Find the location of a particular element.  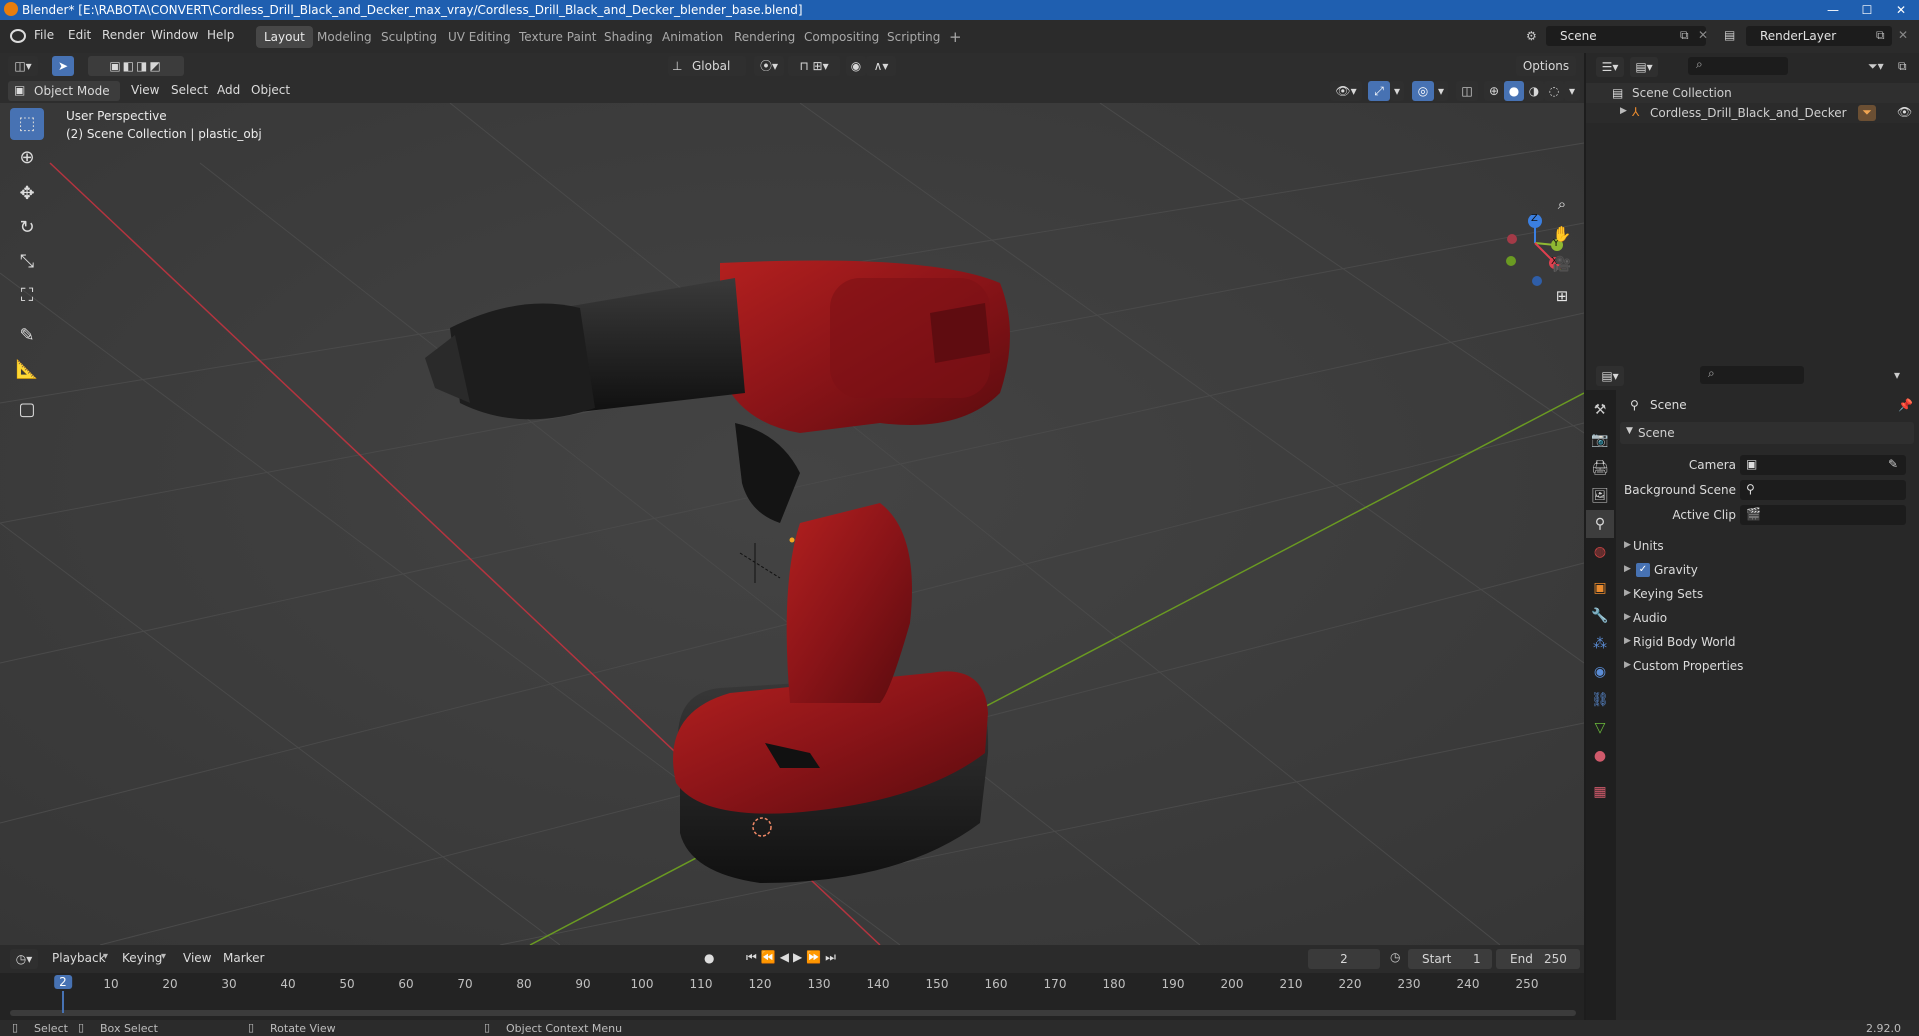

record-keyframes-icon: ● is located at coordinates (709, 958).